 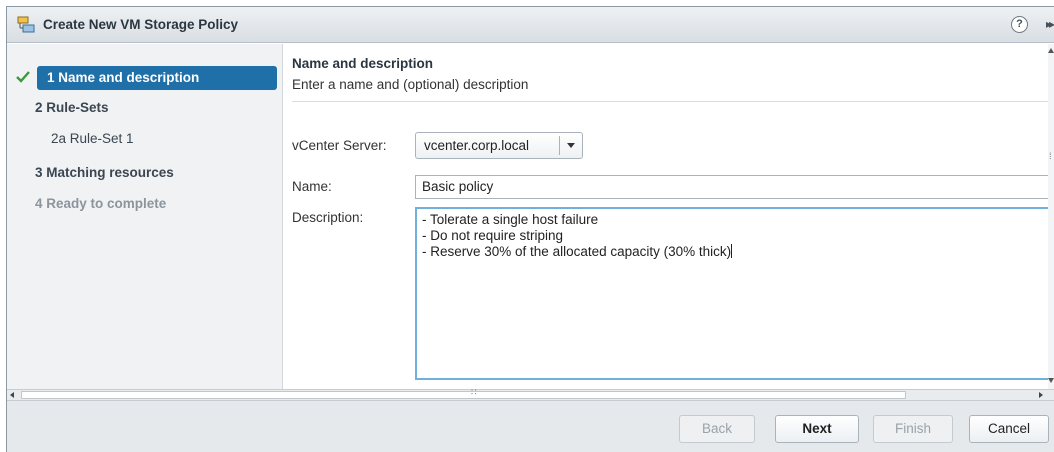 I want to click on scroll-grip-icon: ⁞, so click(x=1050, y=156).